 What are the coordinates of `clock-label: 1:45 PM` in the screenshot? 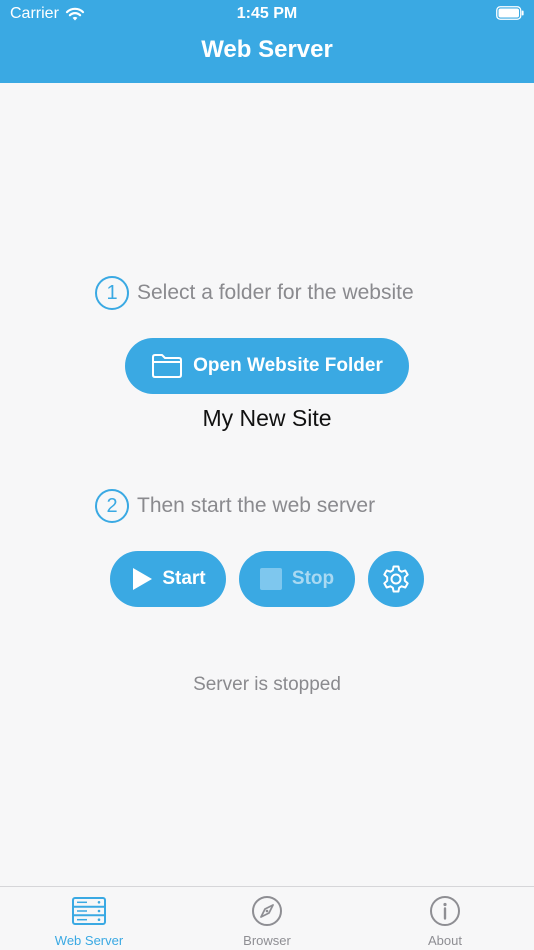 It's located at (267, 13).